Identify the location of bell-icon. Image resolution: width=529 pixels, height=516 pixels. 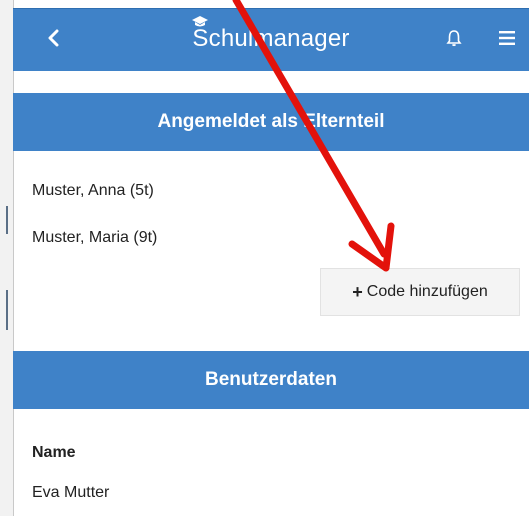
(454, 38).